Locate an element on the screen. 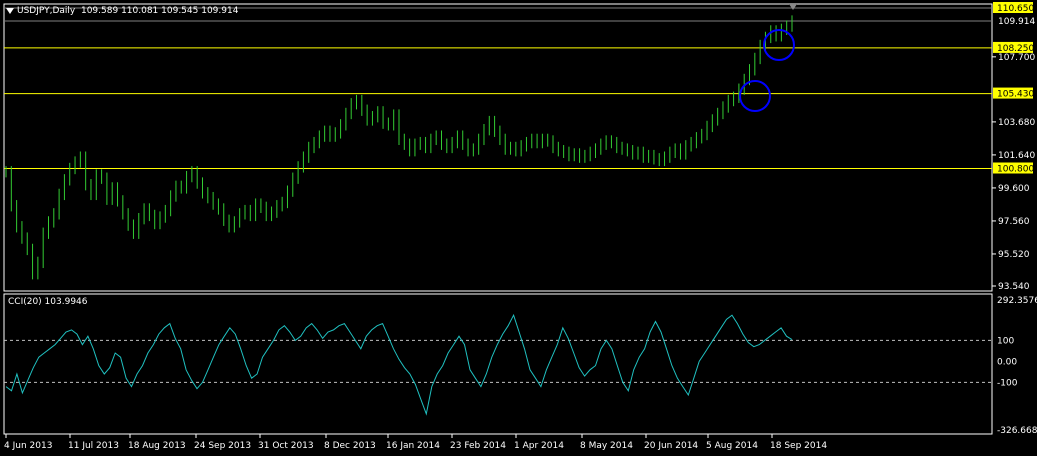 This screenshot has height=456, width=1037. time-tick-label: 18 Aug 2013 is located at coordinates (157, 446).